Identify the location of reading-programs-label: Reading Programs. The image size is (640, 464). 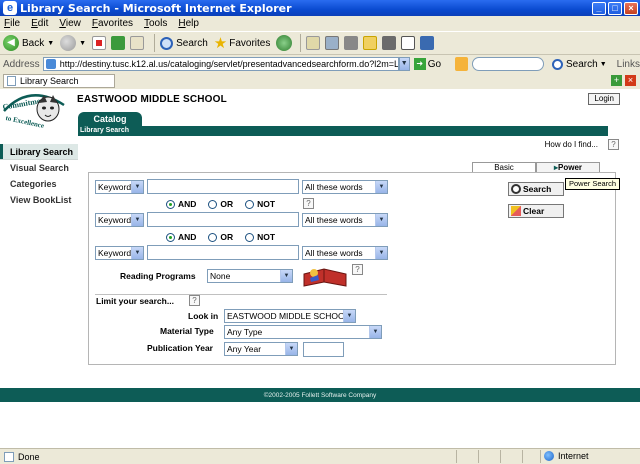
(158, 276).